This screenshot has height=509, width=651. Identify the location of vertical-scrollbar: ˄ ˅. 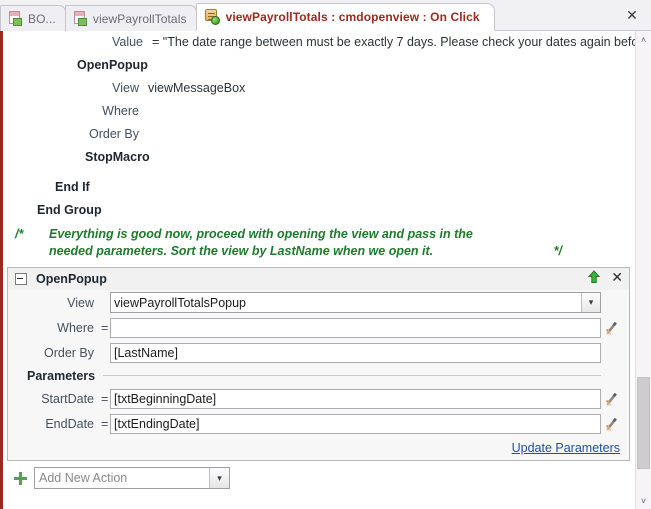
(643, 270).